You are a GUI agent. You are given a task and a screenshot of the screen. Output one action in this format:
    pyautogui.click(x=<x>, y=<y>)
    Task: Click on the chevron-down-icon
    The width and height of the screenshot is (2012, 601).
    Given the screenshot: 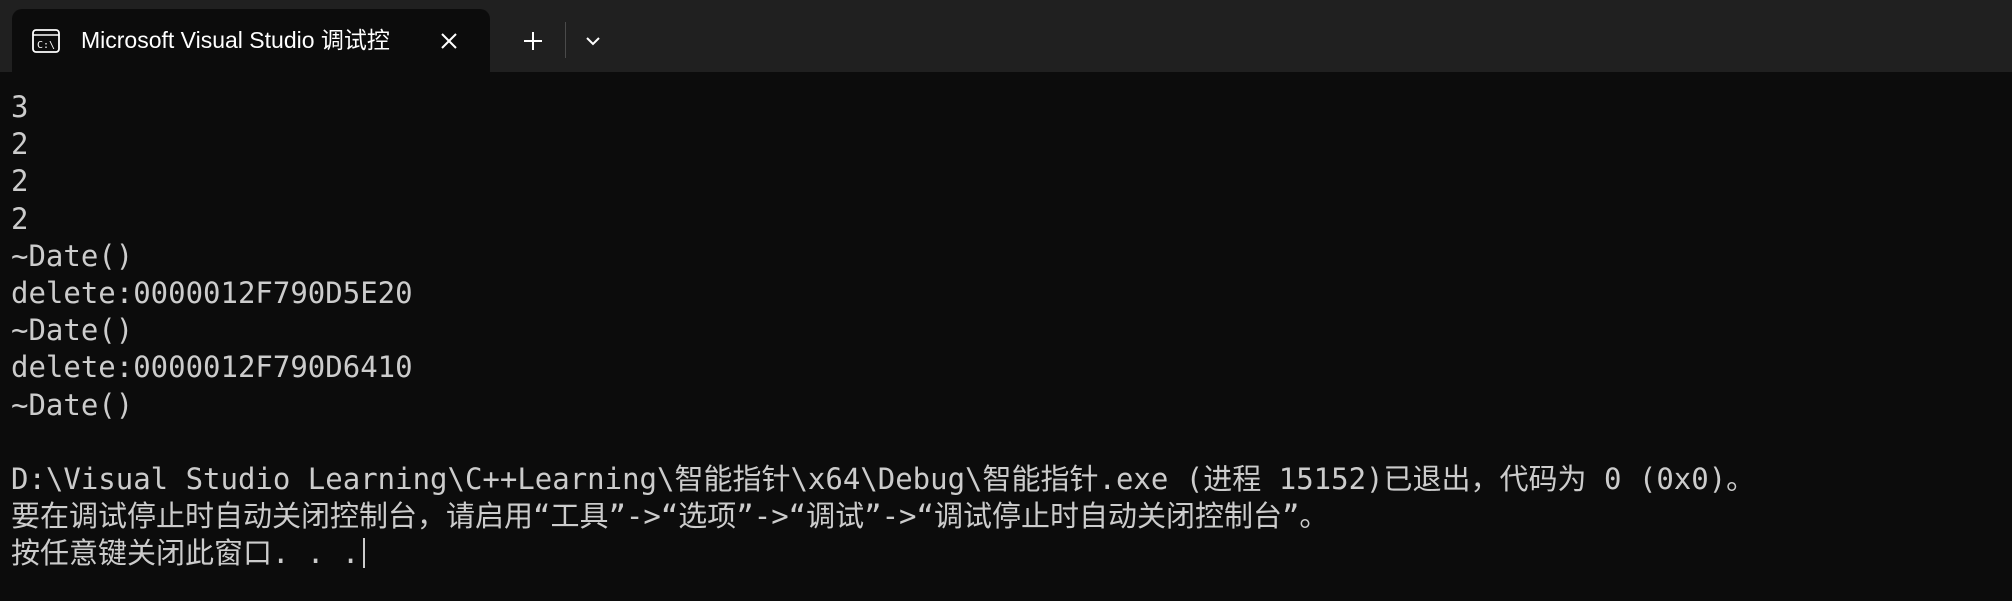 What is the action you would take?
    pyautogui.click(x=593, y=41)
    